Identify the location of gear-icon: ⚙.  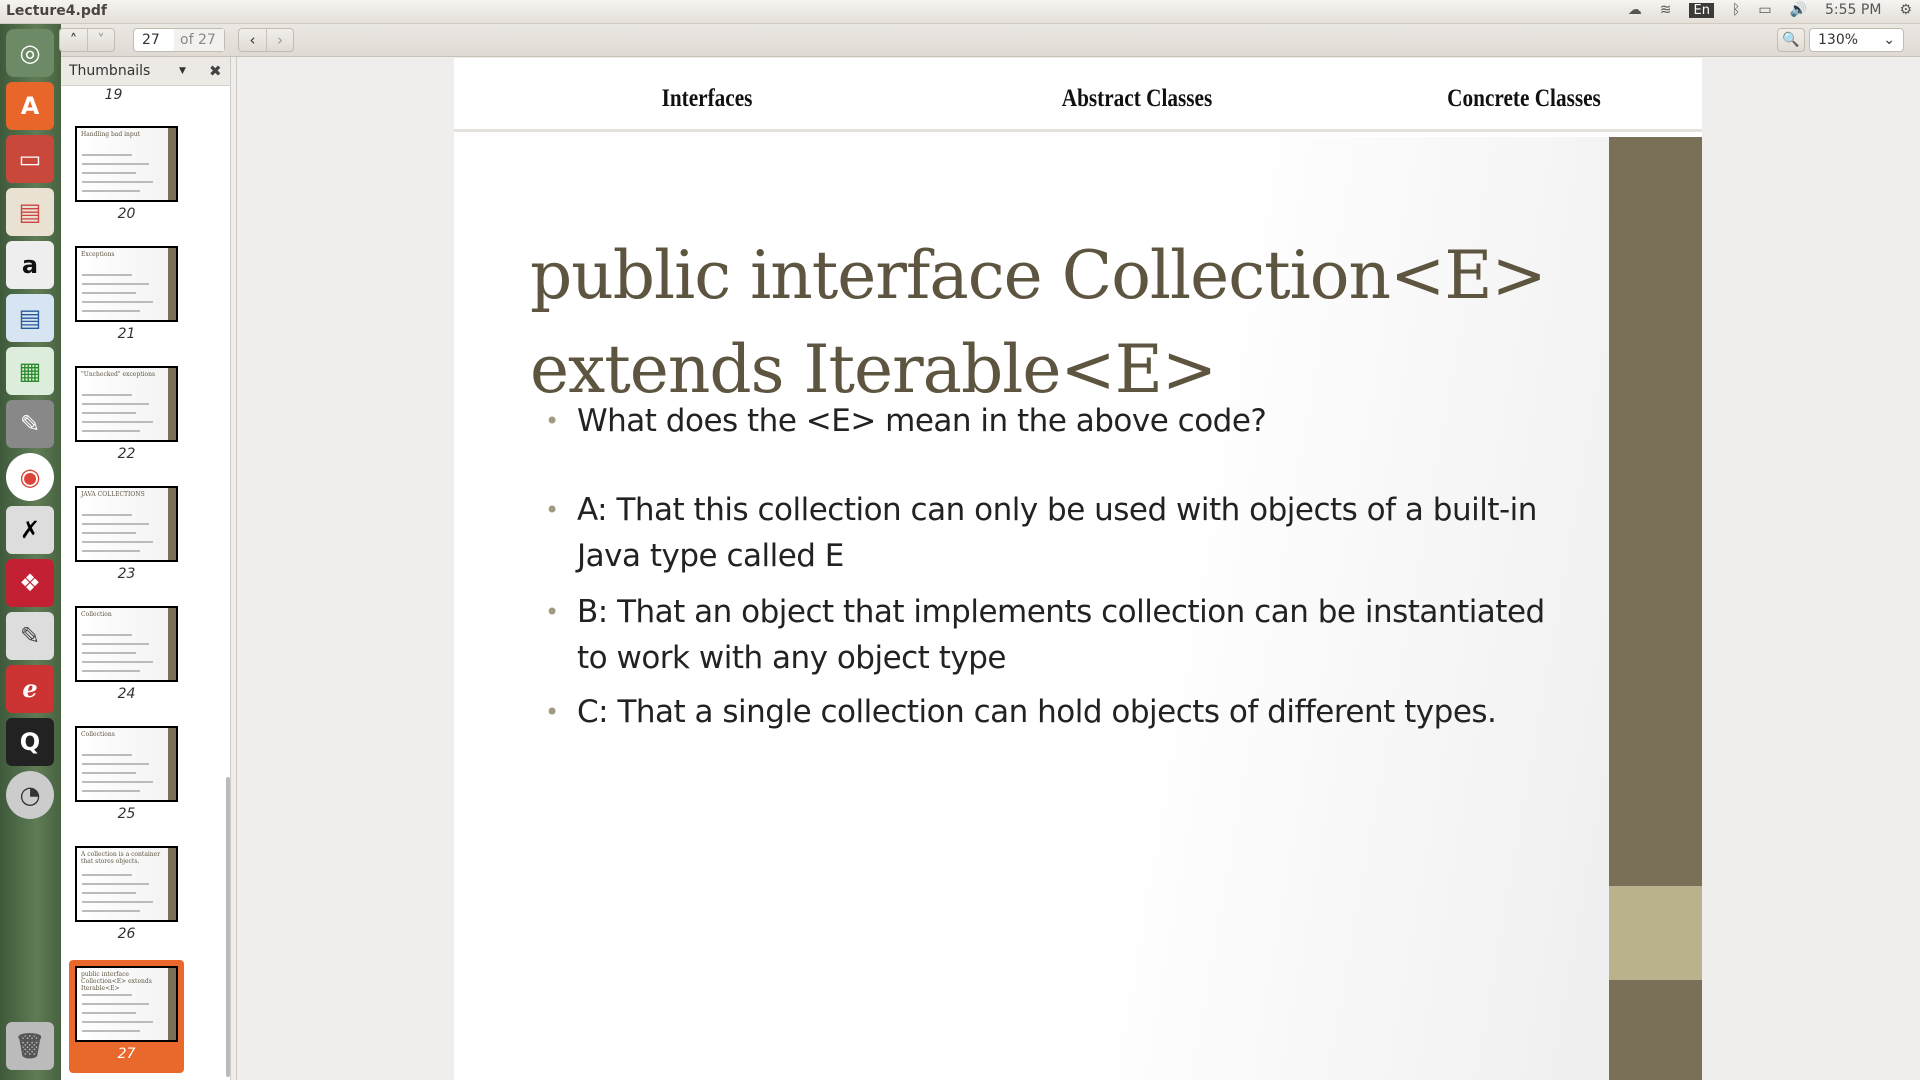
(1905, 10).